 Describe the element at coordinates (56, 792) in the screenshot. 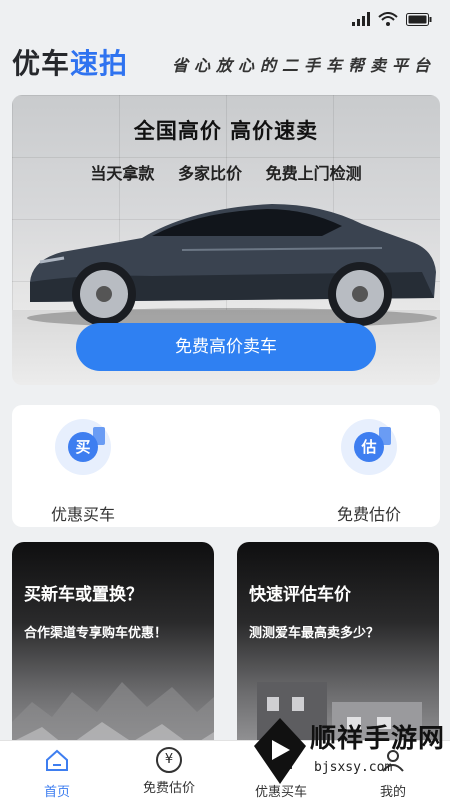

I see `tab-label: 首页` at that location.